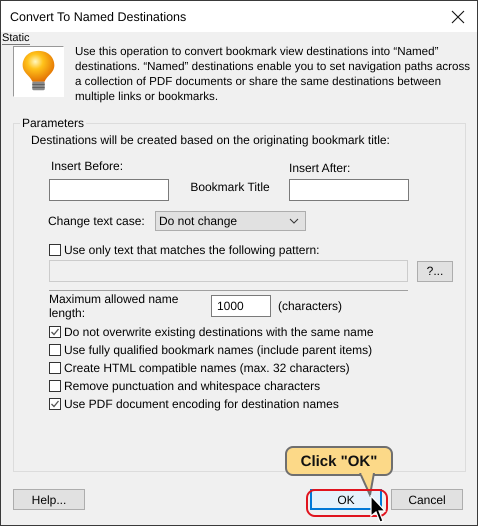  What do you see at coordinates (192, 386) in the screenshot?
I see `checkbox-label: Remove punctuation and whitespace characters` at bounding box center [192, 386].